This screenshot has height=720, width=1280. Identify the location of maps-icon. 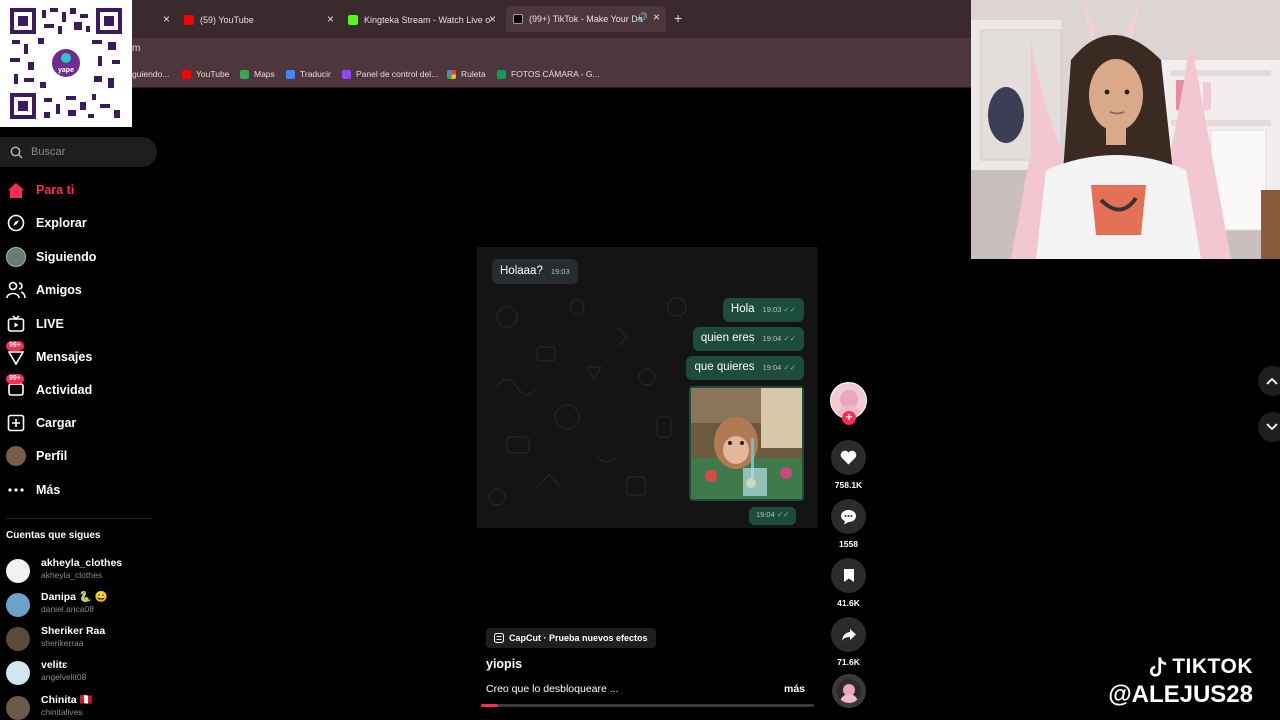
(244, 74).